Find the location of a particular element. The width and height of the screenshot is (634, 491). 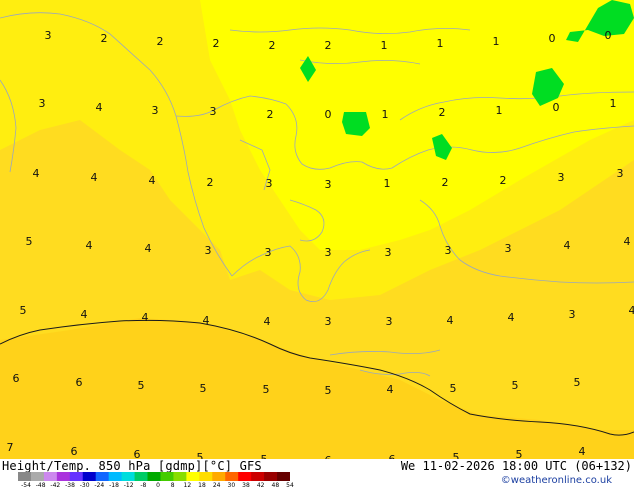

valid-time: We 11-02-2026 18:00 UTC (06+132) is located at coordinates (516, 466).